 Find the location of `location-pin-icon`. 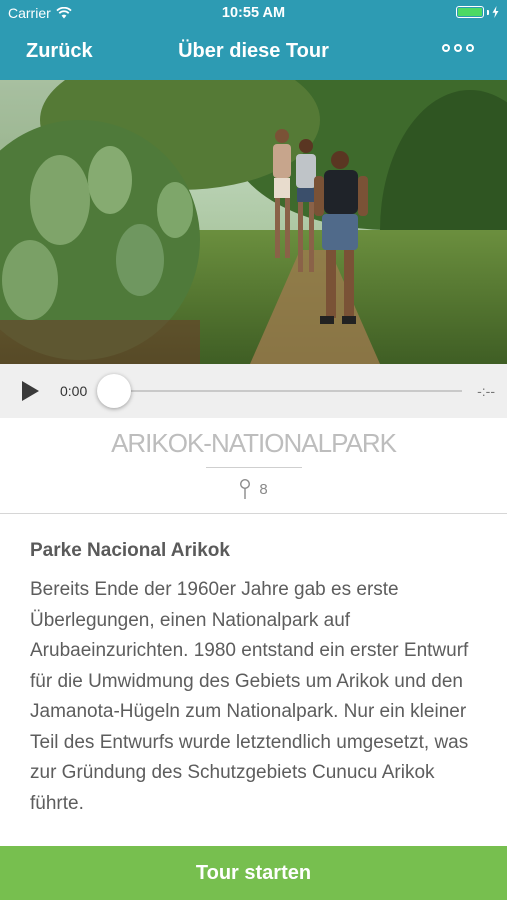

location-pin-icon is located at coordinates (245, 488).